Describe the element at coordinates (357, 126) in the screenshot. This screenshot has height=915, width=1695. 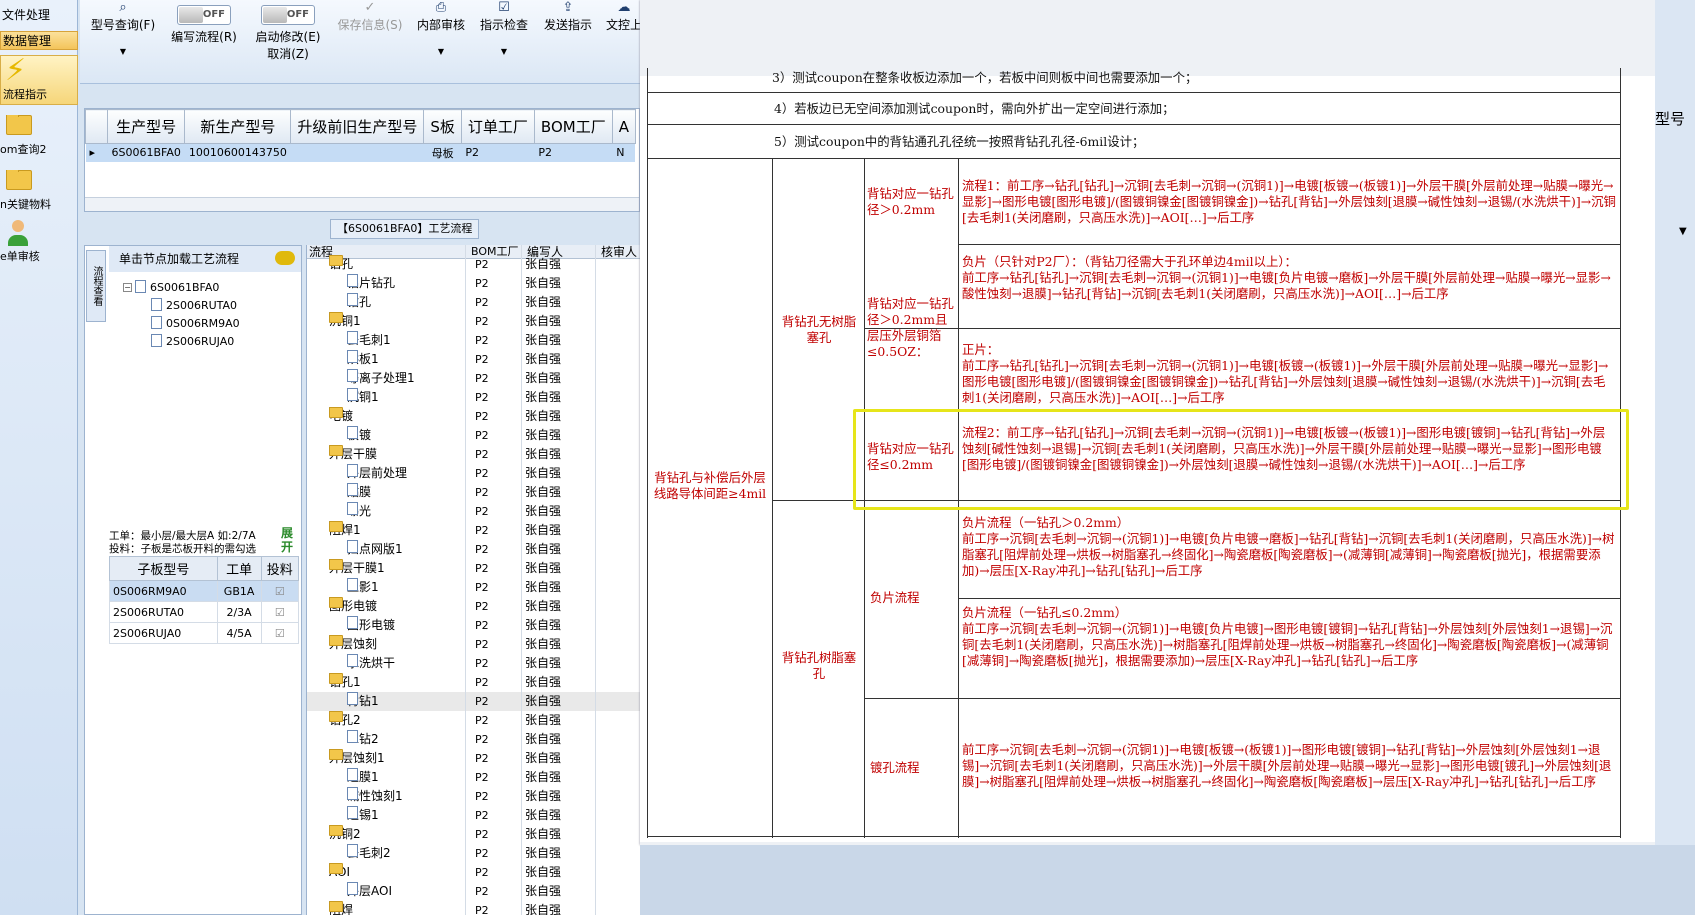
I see `col-header: 升级前旧生产型号` at that location.